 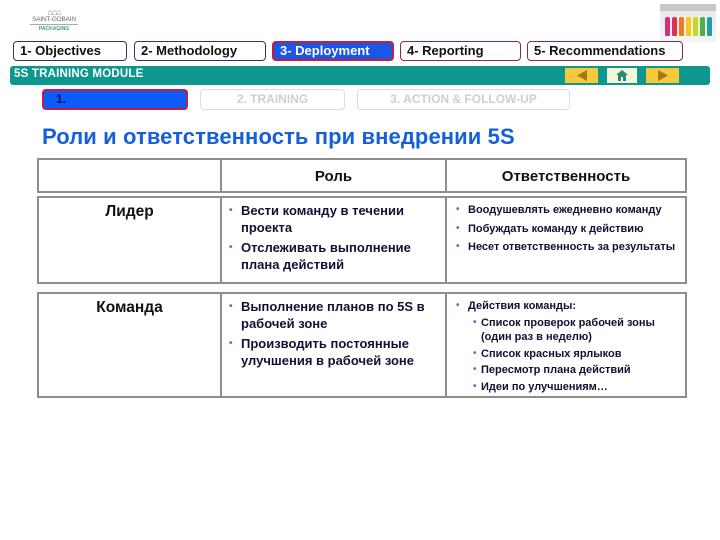 I want to click on page-title: Роли и ответственность при внедрении 5S, so click(x=278, y=136).